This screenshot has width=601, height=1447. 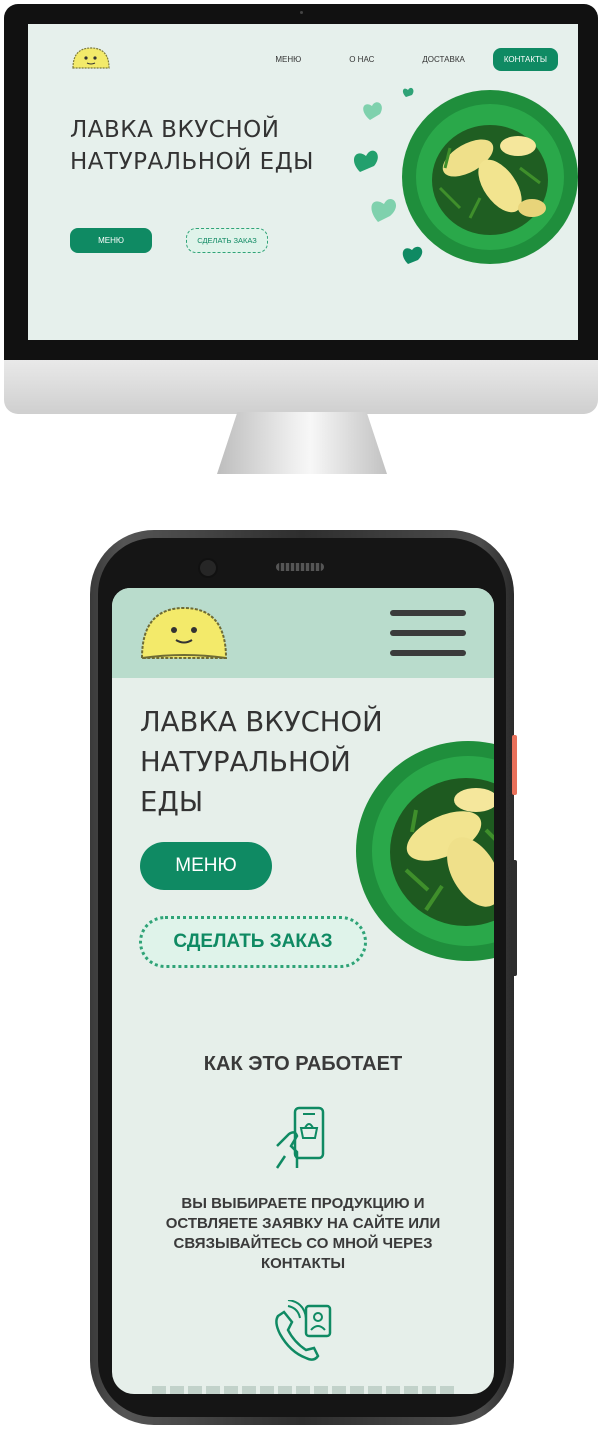 I want to click on phone-volume-button, so click(x=514, y=918).